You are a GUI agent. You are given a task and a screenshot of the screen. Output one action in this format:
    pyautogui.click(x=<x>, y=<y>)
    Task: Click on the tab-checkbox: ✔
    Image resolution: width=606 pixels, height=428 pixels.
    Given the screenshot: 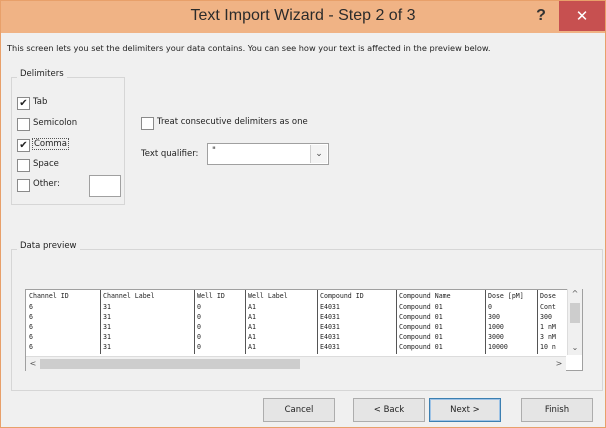 What is the action you would take?
    pyautogui.click(x=23, y=103)
    